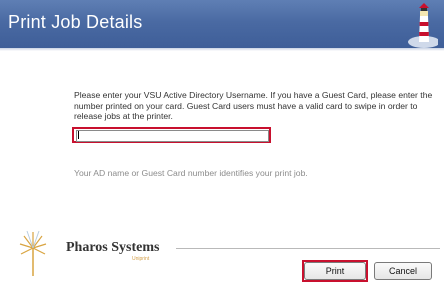 This screenshot has height=285, width=444. I want to click on lighthouse-icon, so click(423, 25).